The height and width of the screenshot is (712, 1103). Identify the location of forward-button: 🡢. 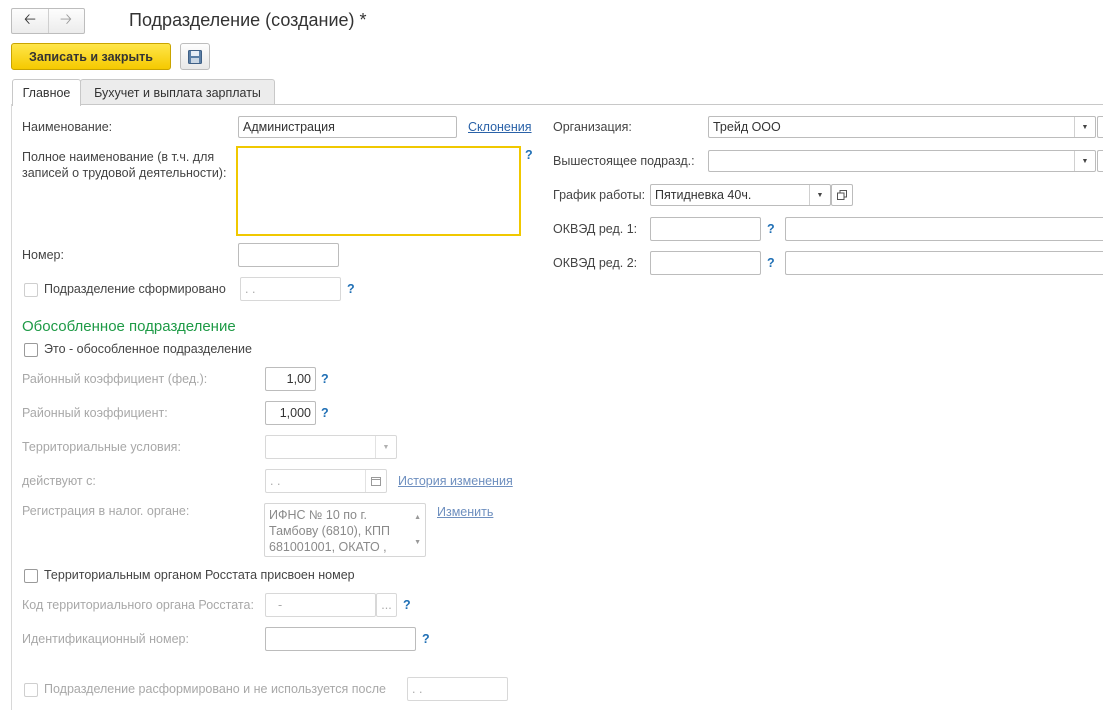
(66, 21).